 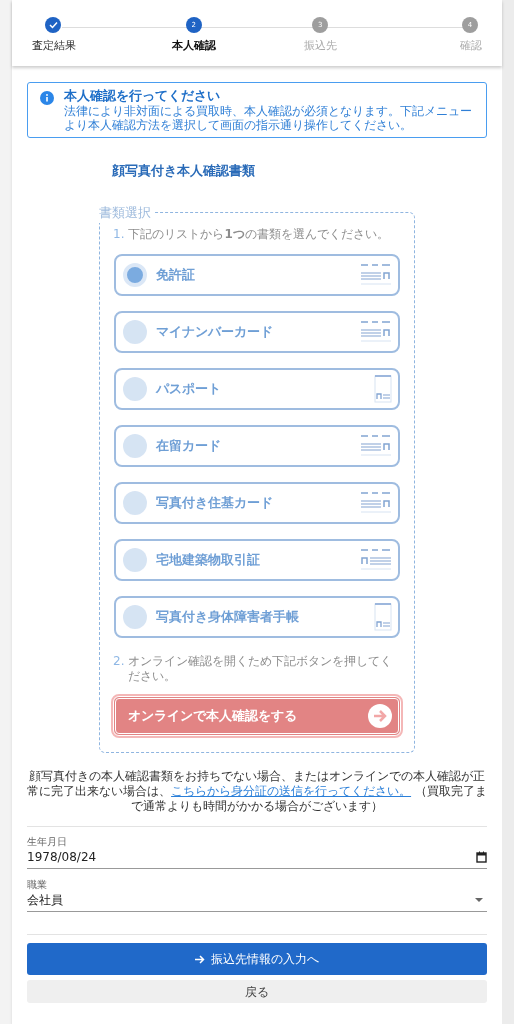 What do you see at coordinates (257, 991) in the screenshot?
I see `back-button: 戻る` at bounding box center [257, 991].